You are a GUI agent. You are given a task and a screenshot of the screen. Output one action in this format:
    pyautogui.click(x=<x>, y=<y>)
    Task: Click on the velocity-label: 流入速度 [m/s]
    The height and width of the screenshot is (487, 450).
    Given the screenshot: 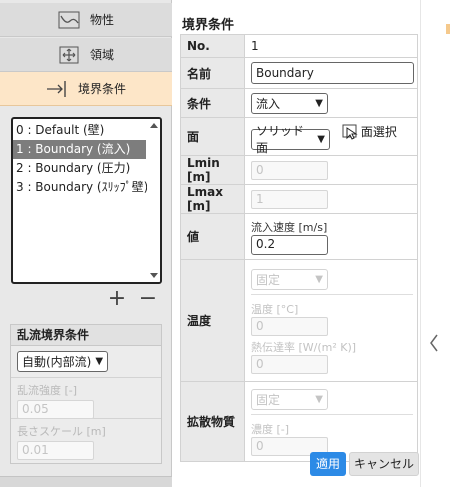 What is the action you would take?
    pyautogui.click(x=289, y=227)
    